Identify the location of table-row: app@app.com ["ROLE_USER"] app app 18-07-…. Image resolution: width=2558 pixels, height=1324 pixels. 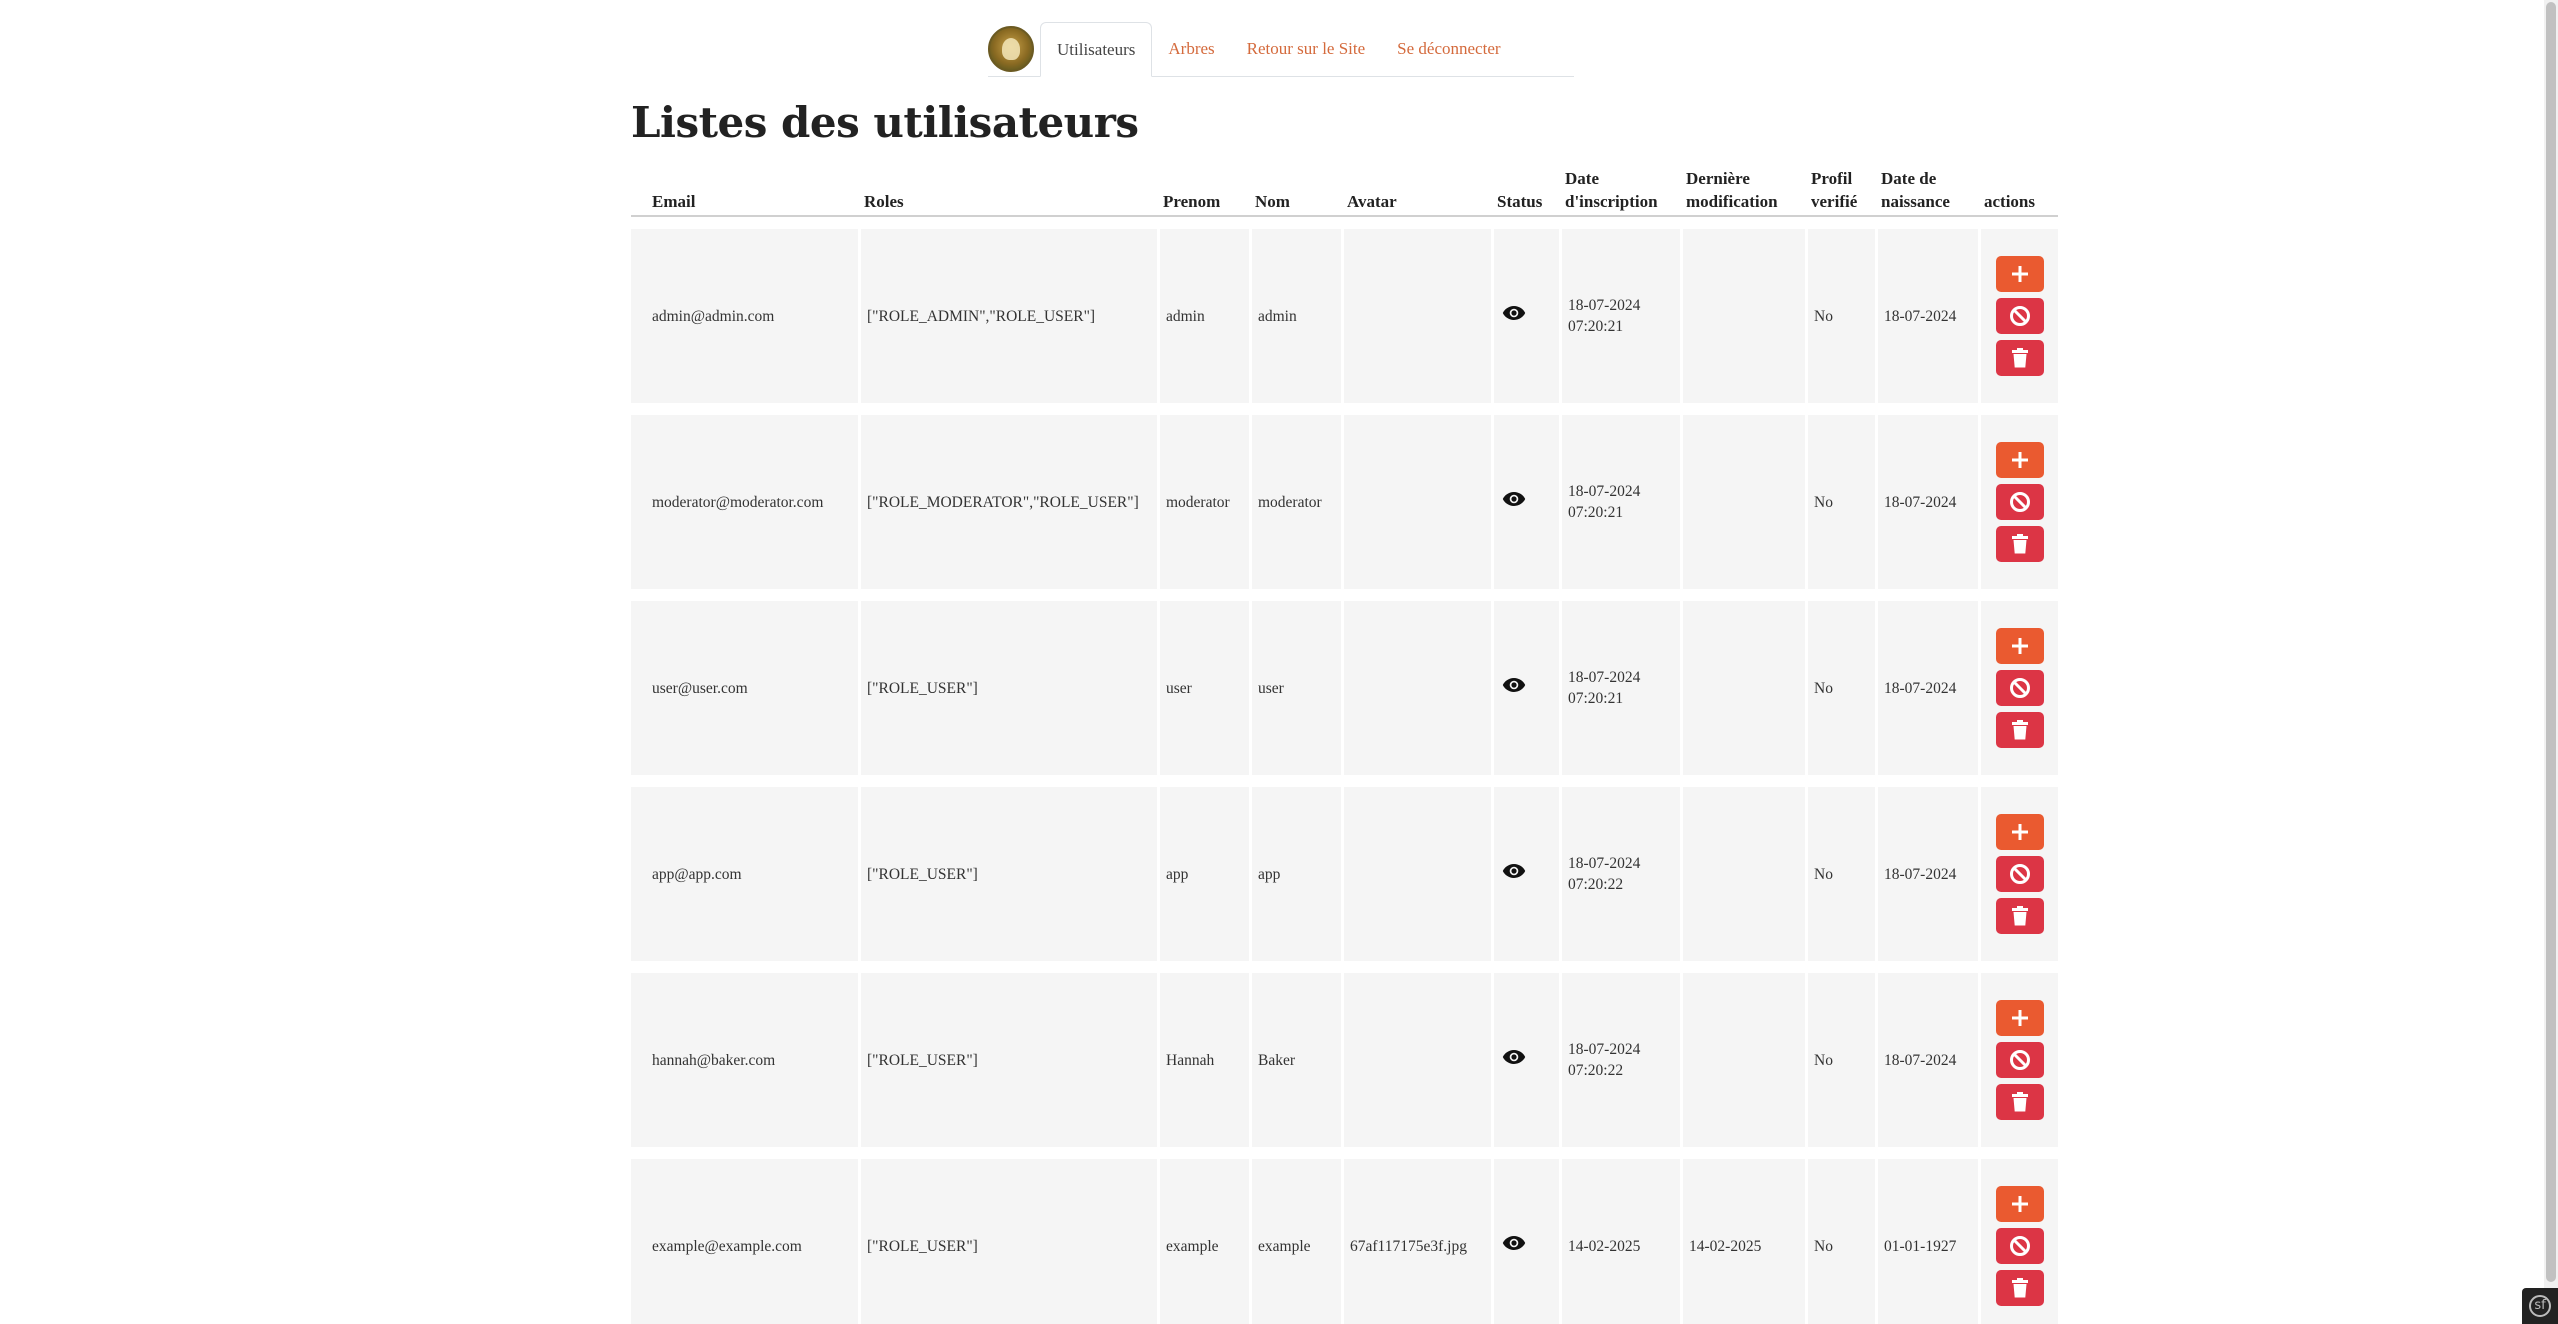
(1344, 868).